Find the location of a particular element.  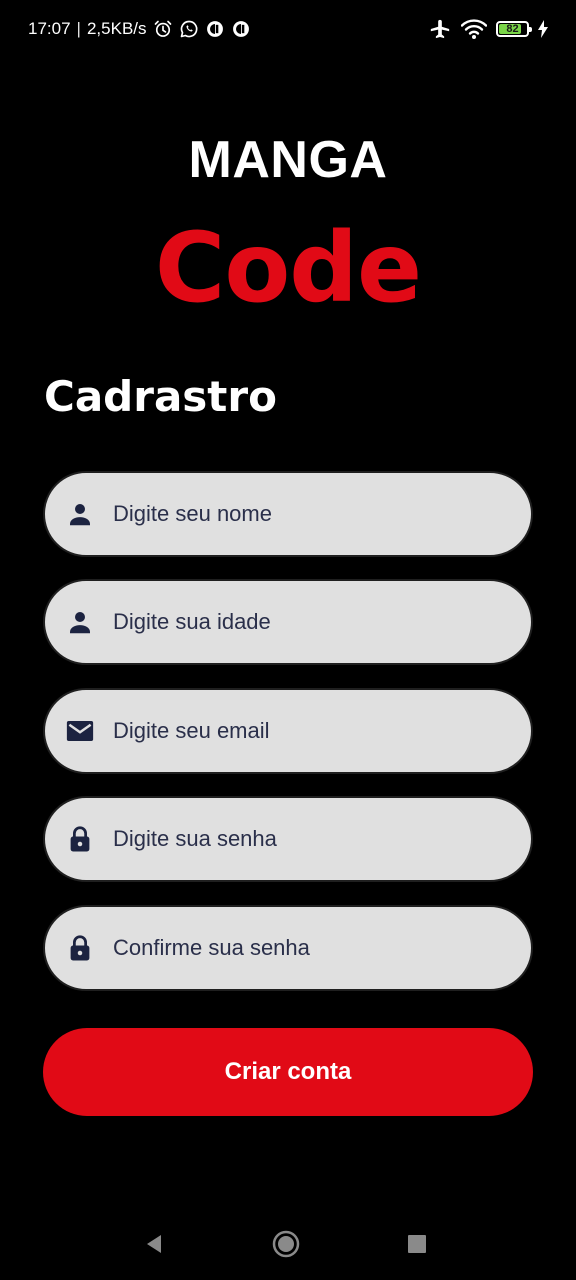

recents-button is located at coordinates (417, 1244).